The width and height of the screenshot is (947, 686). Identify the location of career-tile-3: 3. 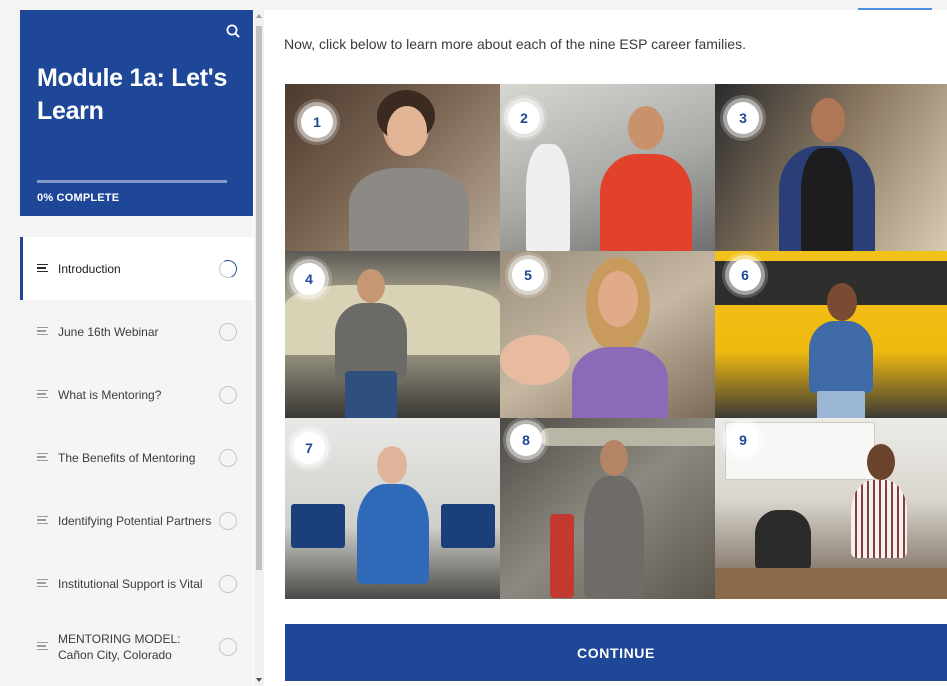
(831, 167).